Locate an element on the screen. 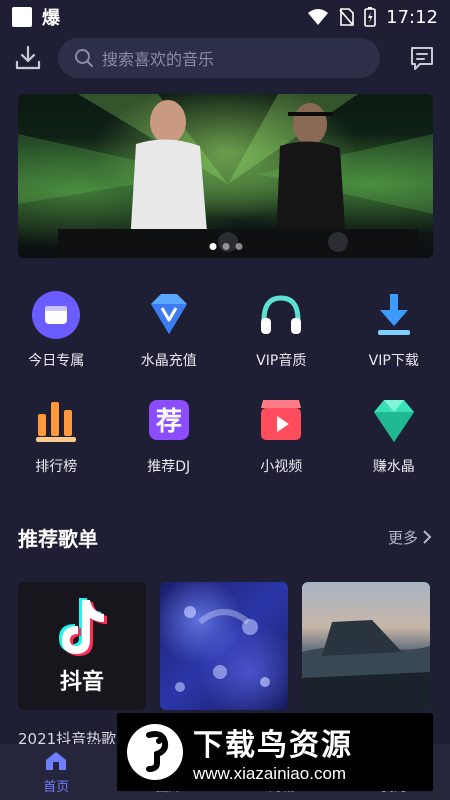 The height and width of the screenshot is (800, 450). grid-item-vip-download: VIP下载 is located at coordinates (394, 330).